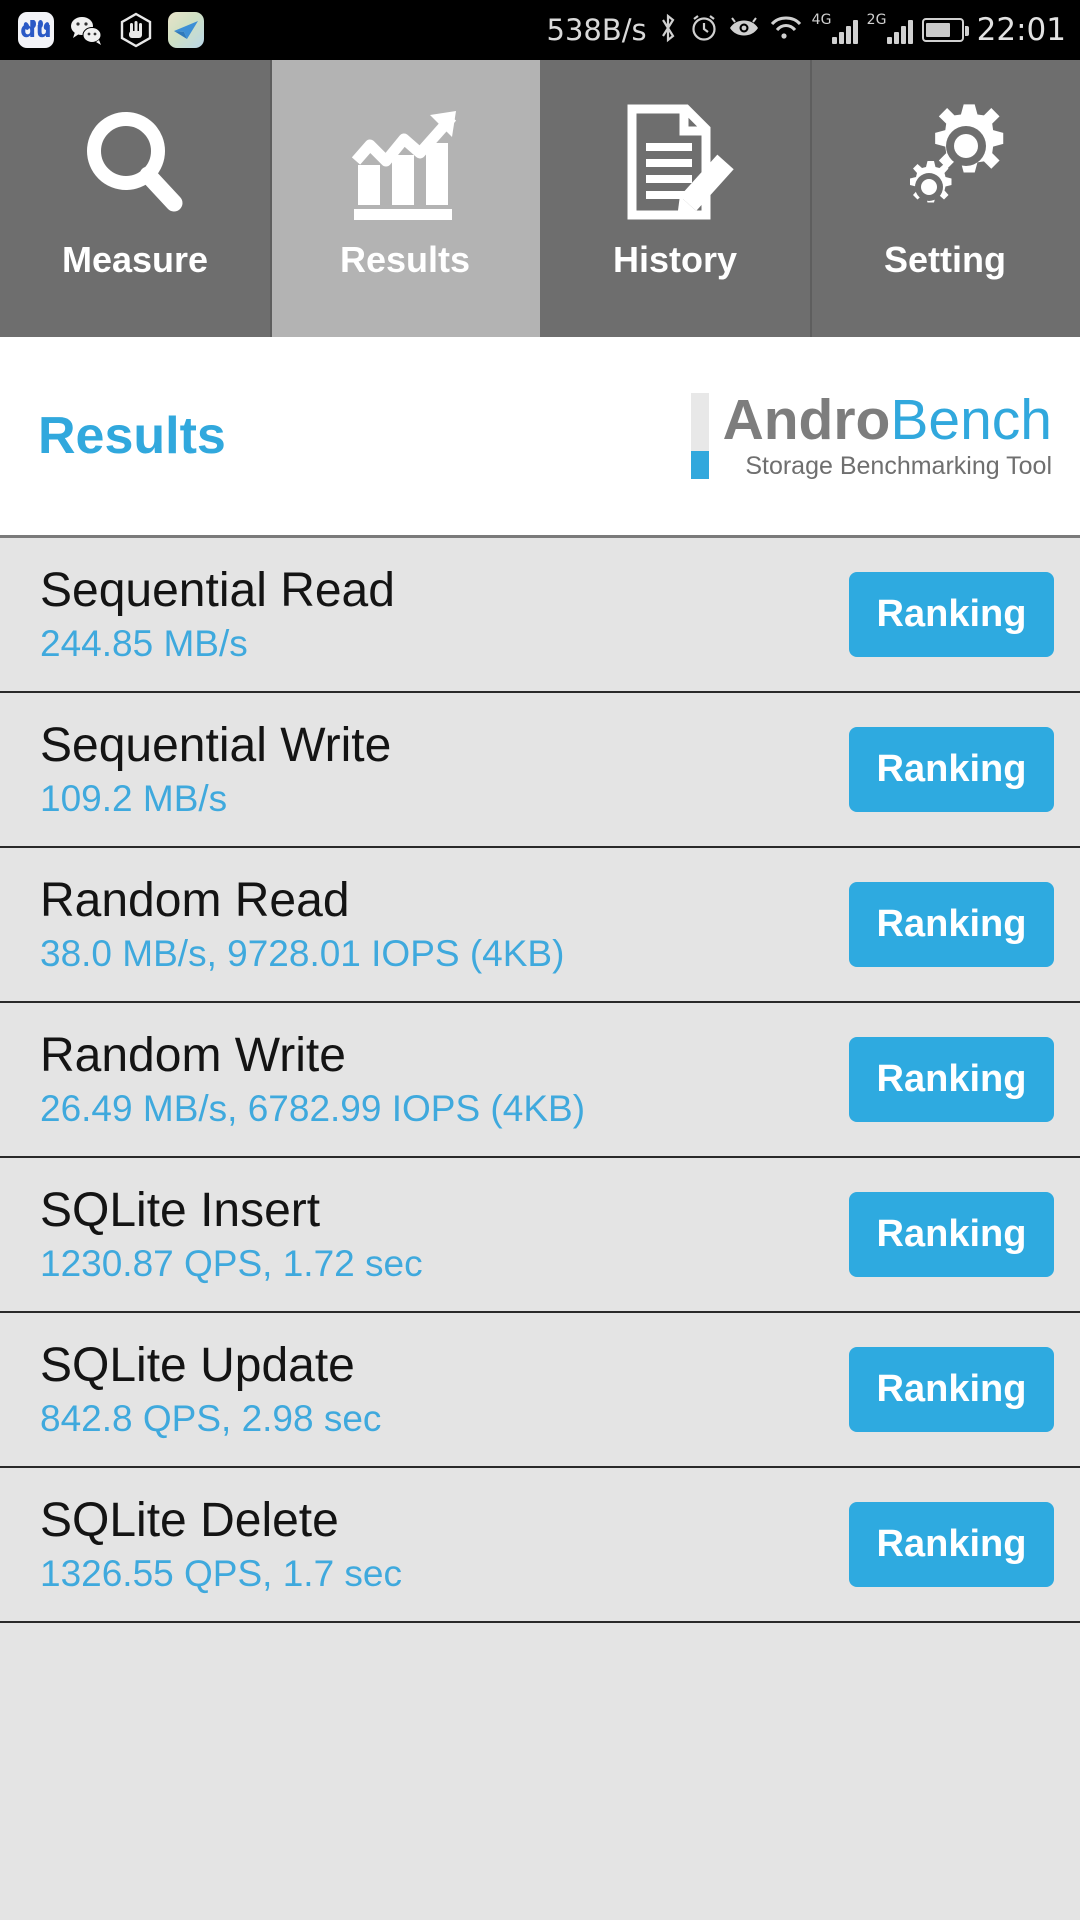  What do you see at coordinates (704, 30) in the screenshot?
I see `alarm-clock-icon` at bounding box center [704, 30].